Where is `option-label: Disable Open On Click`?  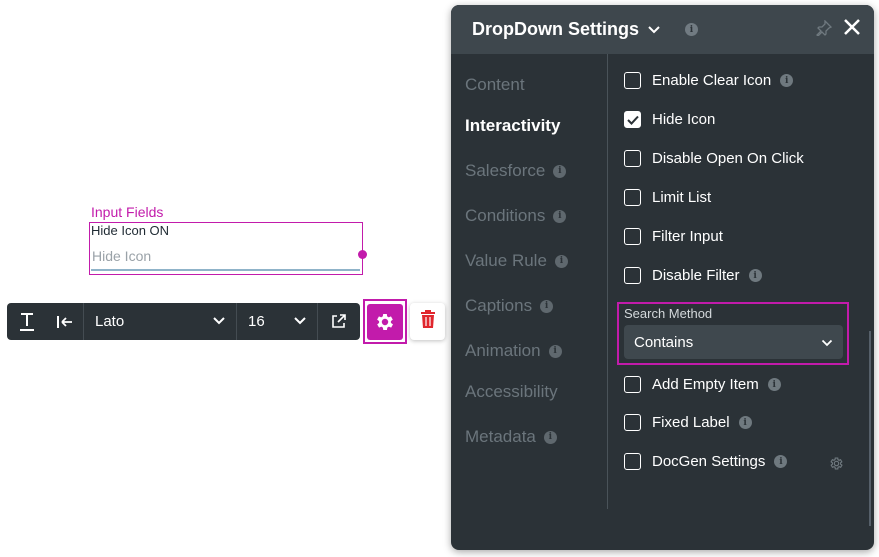
option-label: Disable Open On Click is located at coordinates (728, 158).